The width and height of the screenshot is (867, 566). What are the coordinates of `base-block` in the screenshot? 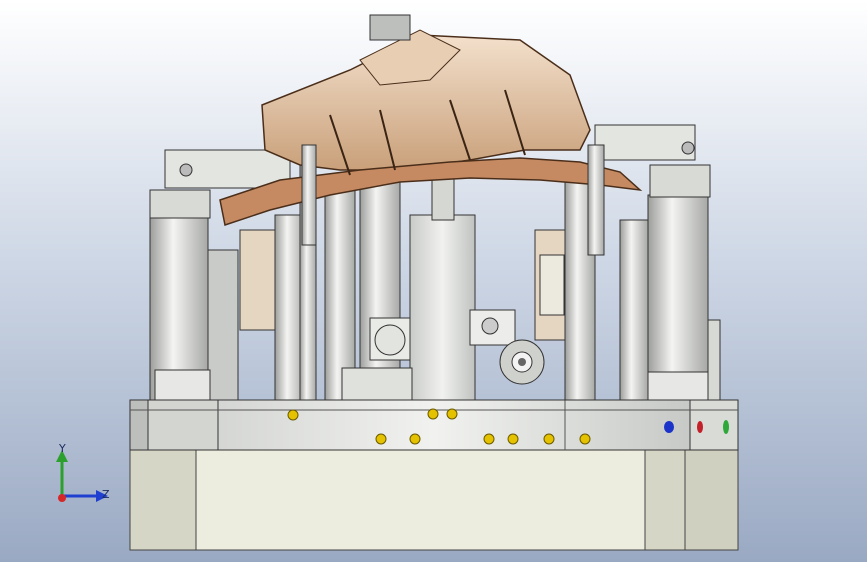 It's located at (434, 500).